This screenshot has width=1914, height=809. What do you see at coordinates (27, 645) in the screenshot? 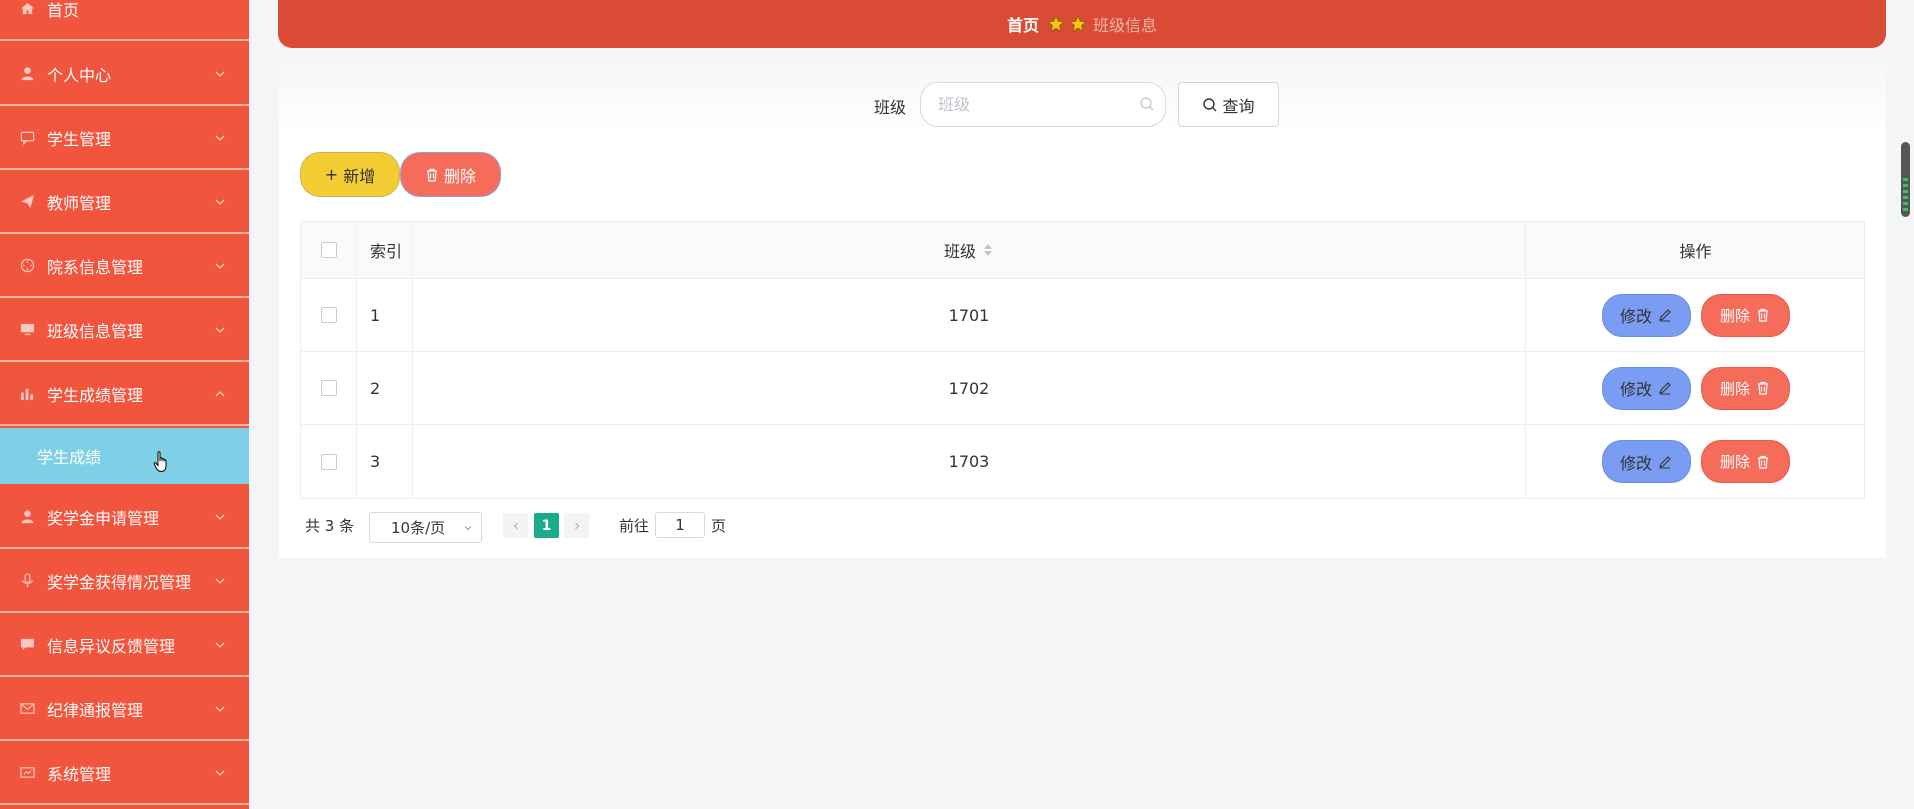
I see `message-icon` at bounding box center [27, 645].